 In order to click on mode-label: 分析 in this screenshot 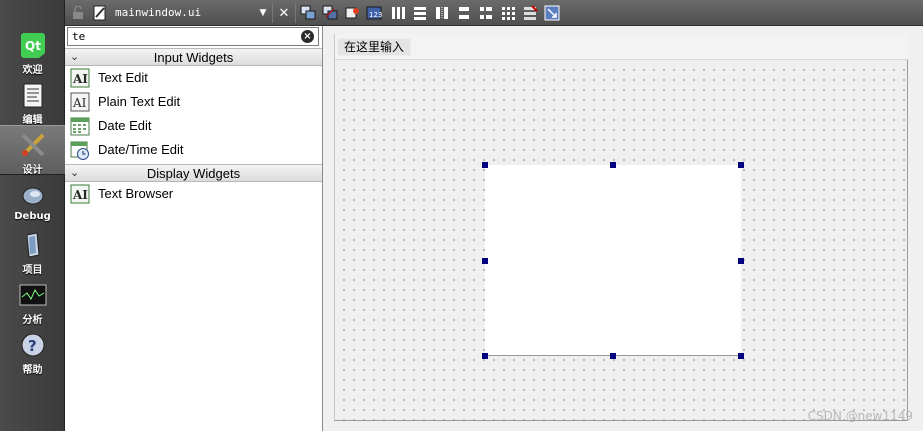, I will do `click(32, 320)`.